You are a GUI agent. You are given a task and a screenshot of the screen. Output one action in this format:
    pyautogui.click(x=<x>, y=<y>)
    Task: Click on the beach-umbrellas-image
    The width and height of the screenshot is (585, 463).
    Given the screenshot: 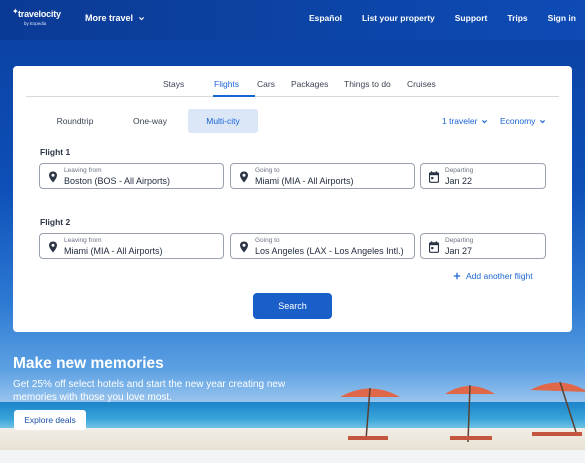 What is the action you would take?
    pyautogui.click(x=462, y=412)
    